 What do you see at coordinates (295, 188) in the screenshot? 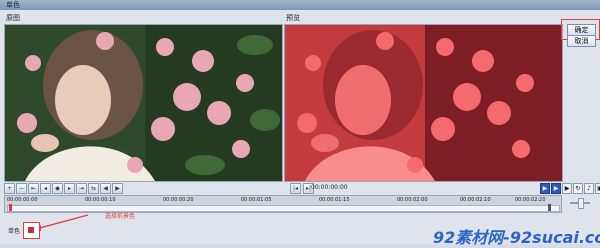
I see `go-start-icon: |◂` at bounding box center [295, 188].